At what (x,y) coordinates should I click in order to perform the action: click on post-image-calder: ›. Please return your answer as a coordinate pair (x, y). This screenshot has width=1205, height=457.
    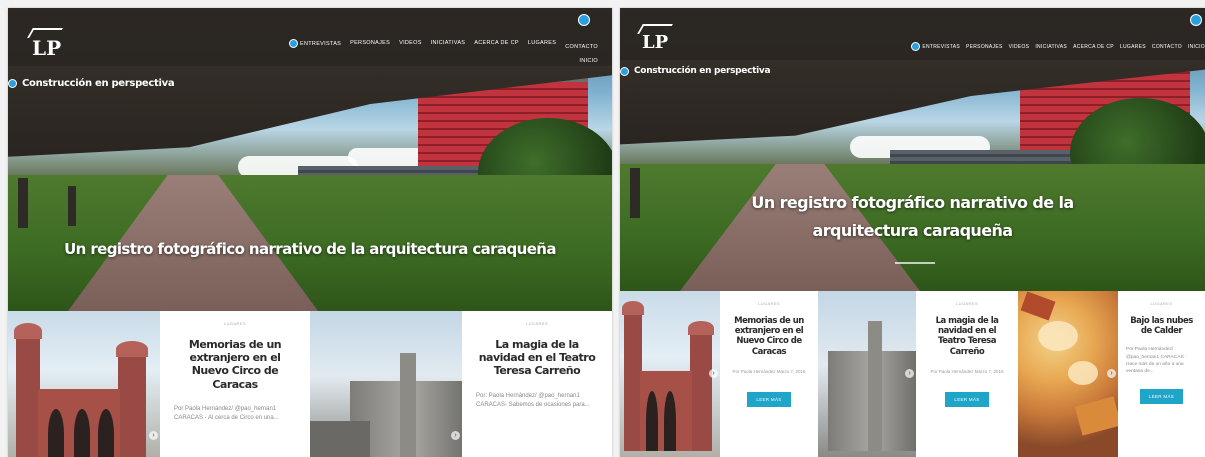
    Looking at the image, I should click on (1068, 374).